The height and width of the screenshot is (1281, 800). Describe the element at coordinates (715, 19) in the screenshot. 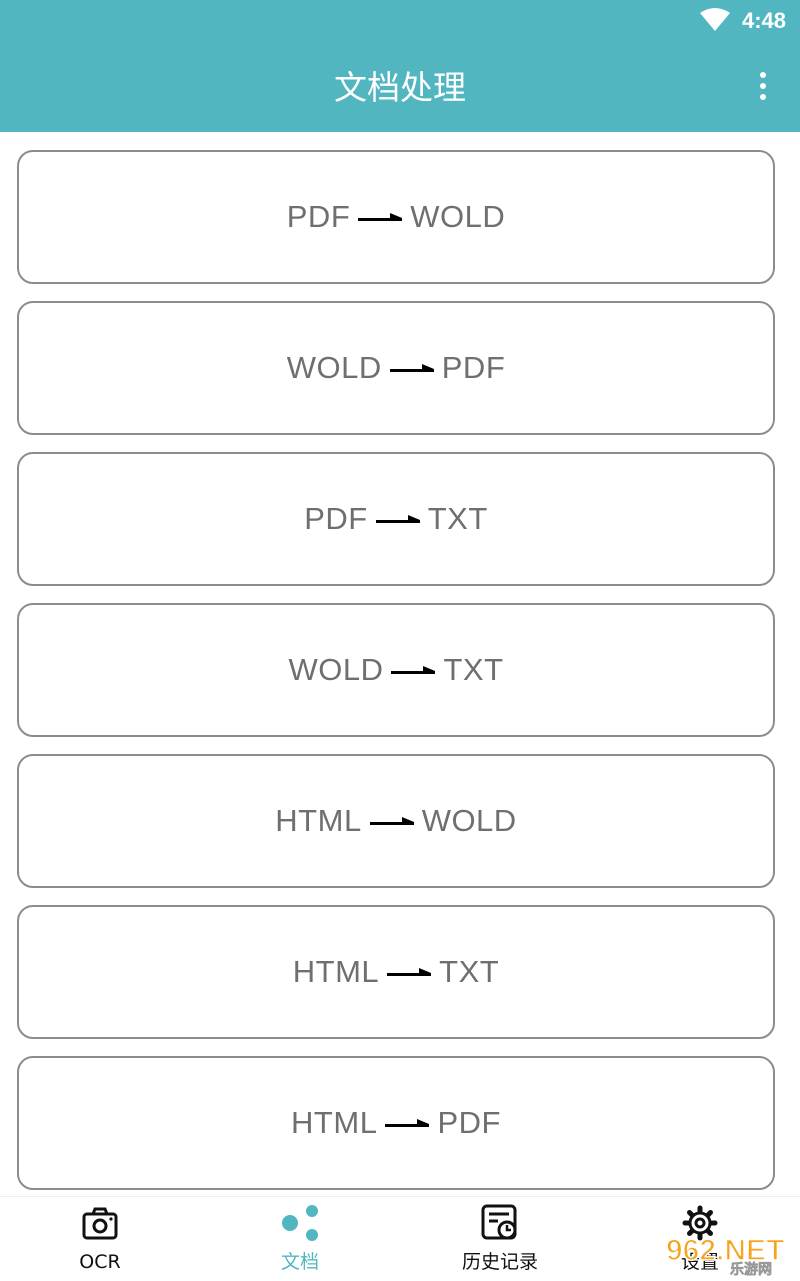

I see `wifi-icon` at that location.